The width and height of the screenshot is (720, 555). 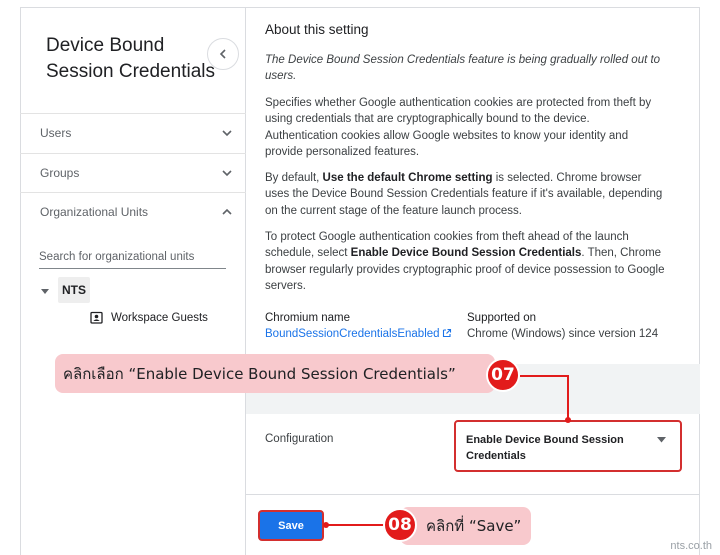 I want to click on step-badge-08: 08, so click(x=400, y=525).